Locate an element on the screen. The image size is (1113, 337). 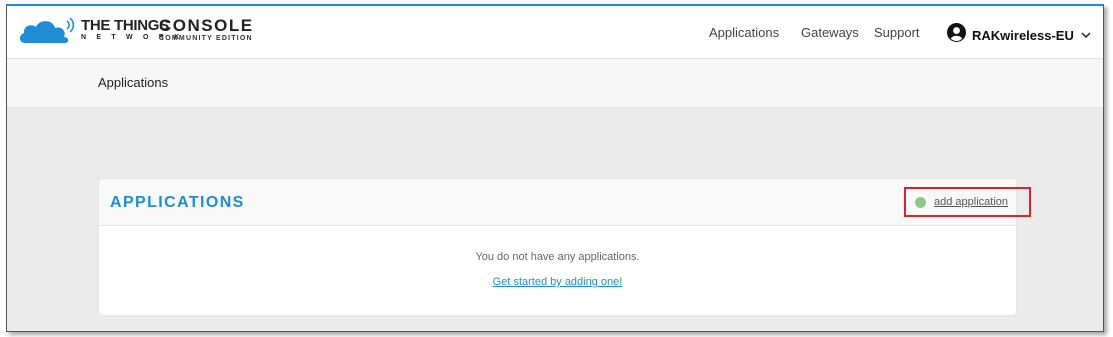
nav-support: Support is located at coordinates (897, 32).